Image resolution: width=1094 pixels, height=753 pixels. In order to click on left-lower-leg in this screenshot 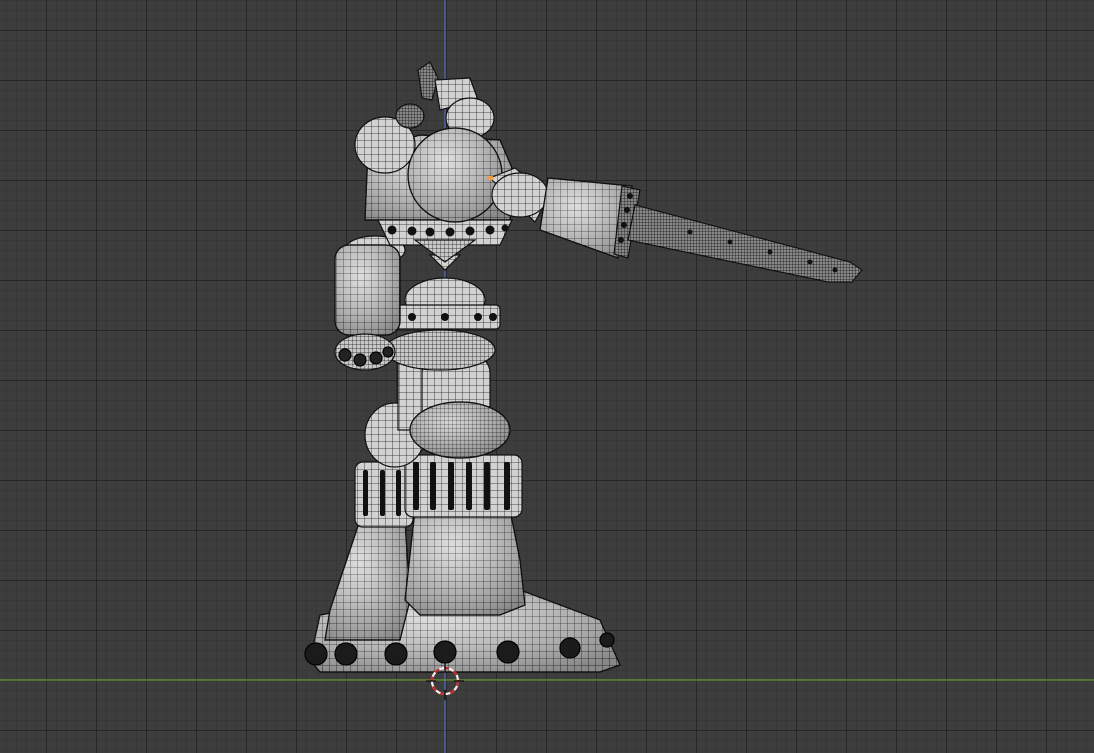, I will do `click(367, 580)`.